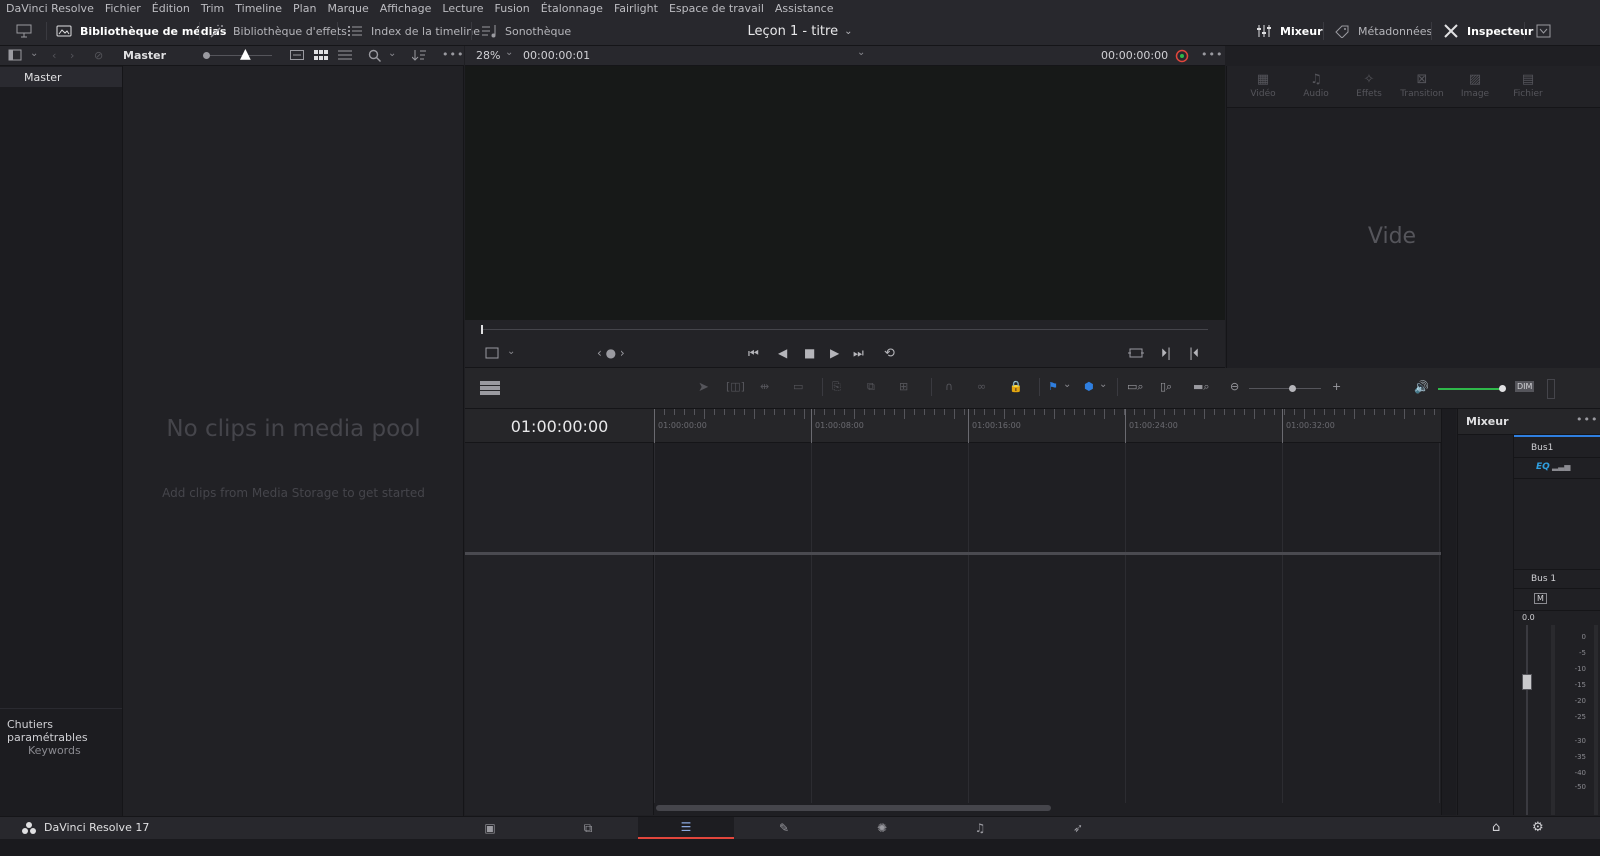 The image size is (1600, 856). Describe the element at coordinates (960, 553) in the screenshot. I see `video-audio-divider` at that location.